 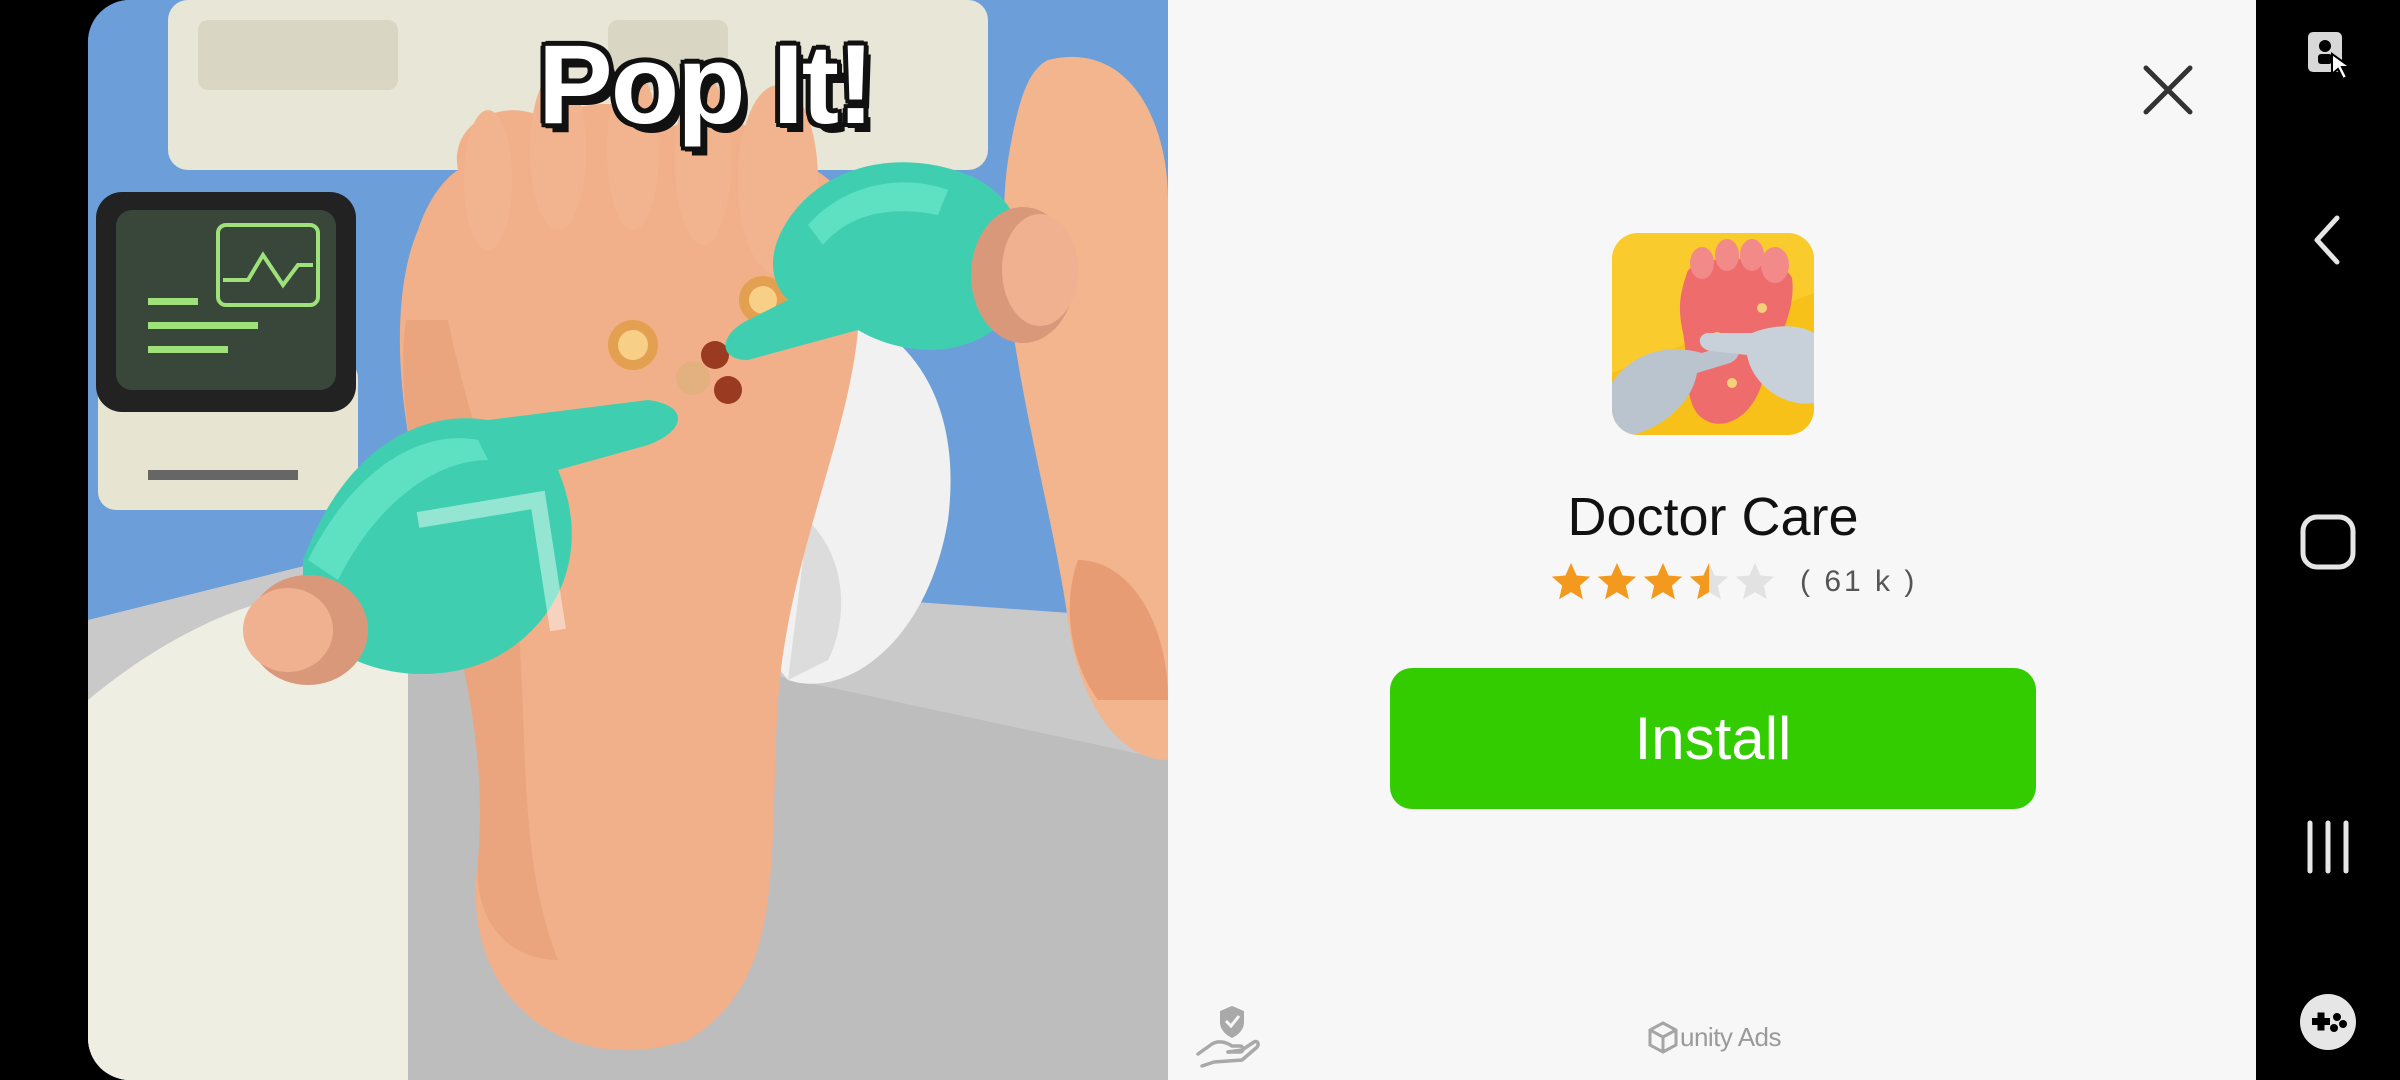 What do you see at coordinates (2331, 56) in the screenshot?
I see `accessibility-icon` at bounding box center [2331, 56].